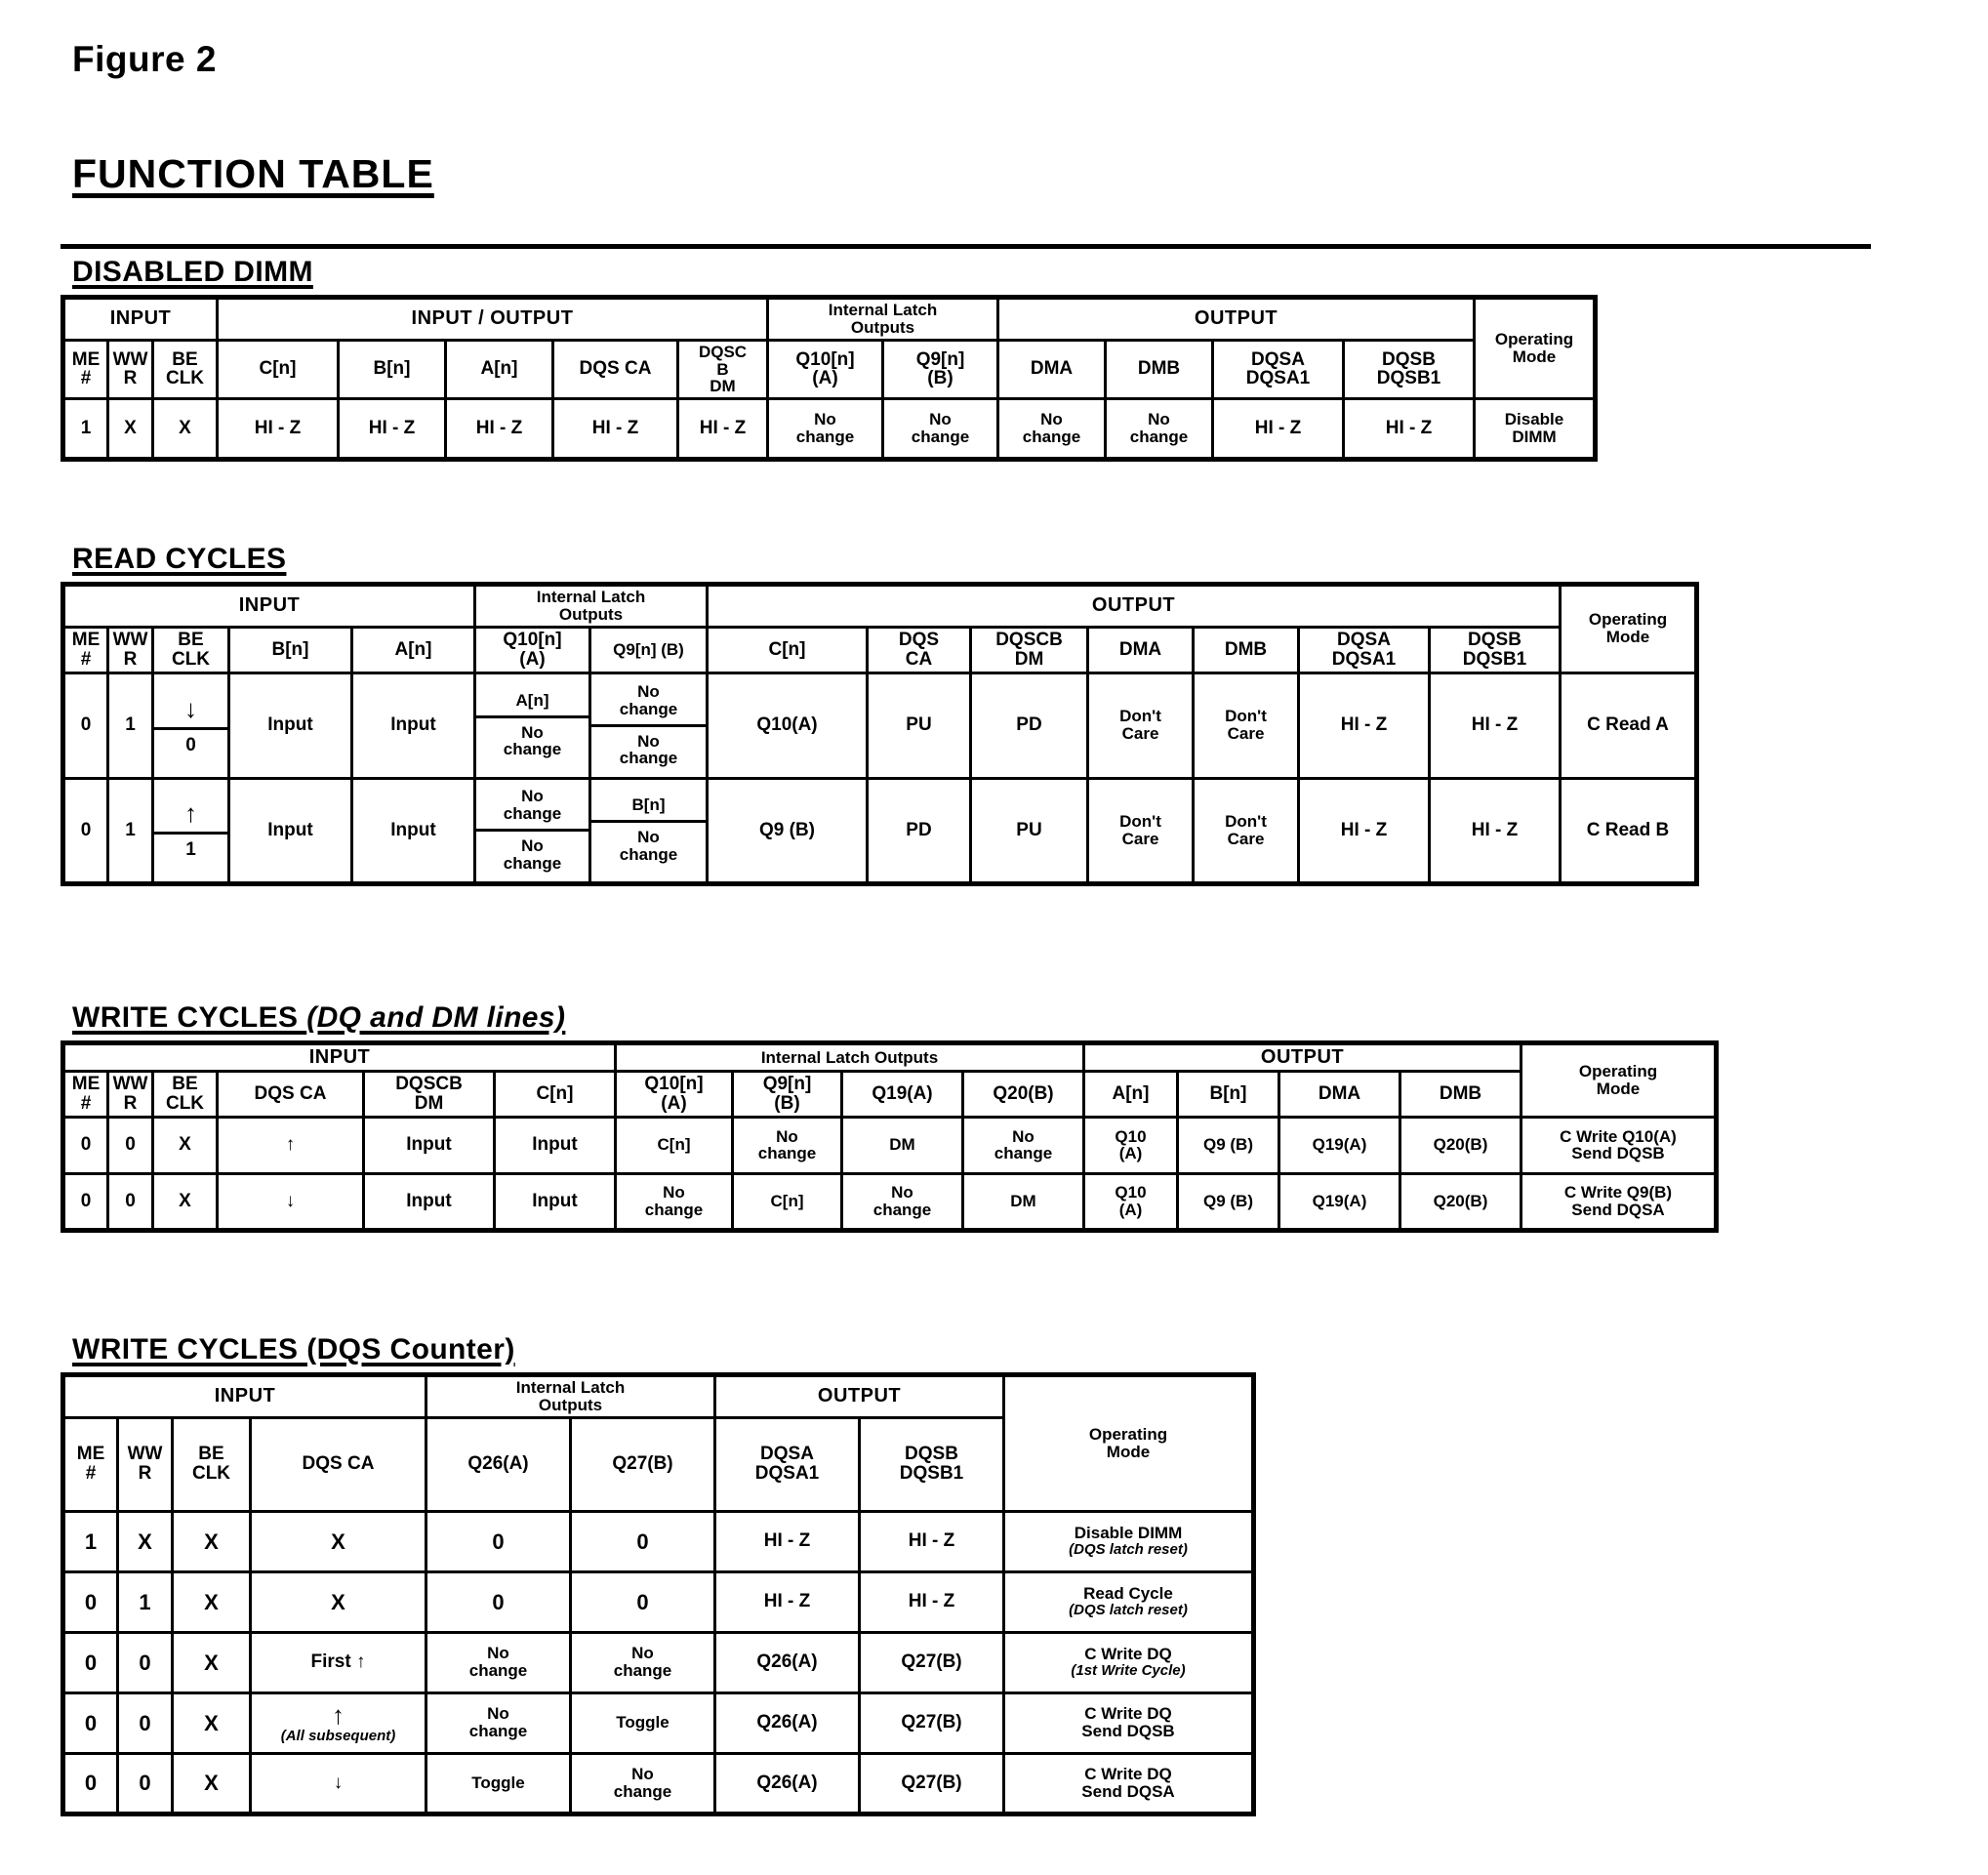 This screenshot has width=1988, height=1875. Describe the element at coordinates (788, 725) in the screenshot. I see `cell-cn: Q10(A)` at that location.